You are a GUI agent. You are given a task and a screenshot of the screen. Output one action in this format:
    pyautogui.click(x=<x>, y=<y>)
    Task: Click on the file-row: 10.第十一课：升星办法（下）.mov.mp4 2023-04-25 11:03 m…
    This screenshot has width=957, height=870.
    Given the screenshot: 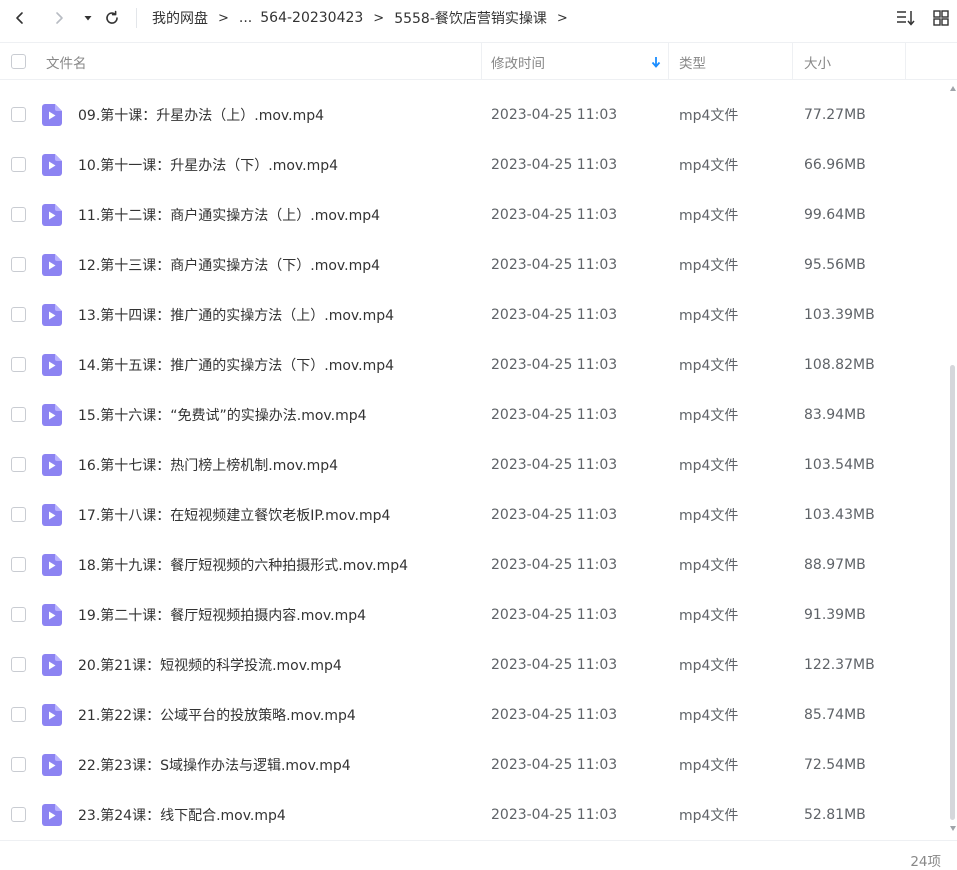 What is the action you would take?
    pyautogui.click(x=472, y=165)
    